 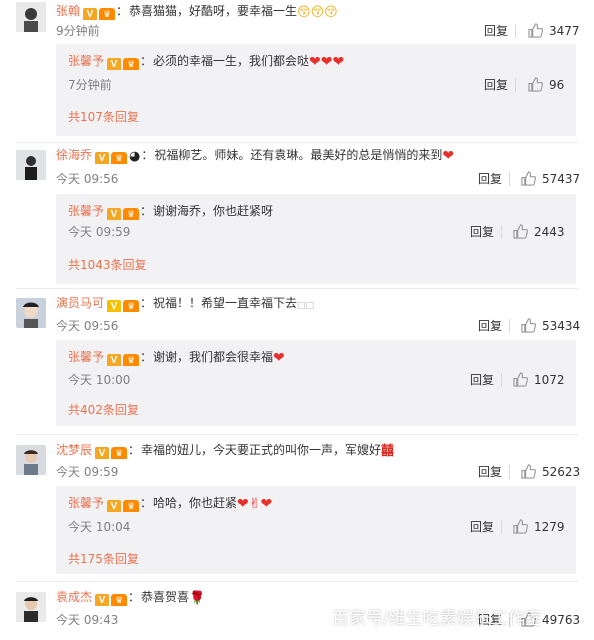 I want to click on like-count: 49763, so click(x=561, y=620).